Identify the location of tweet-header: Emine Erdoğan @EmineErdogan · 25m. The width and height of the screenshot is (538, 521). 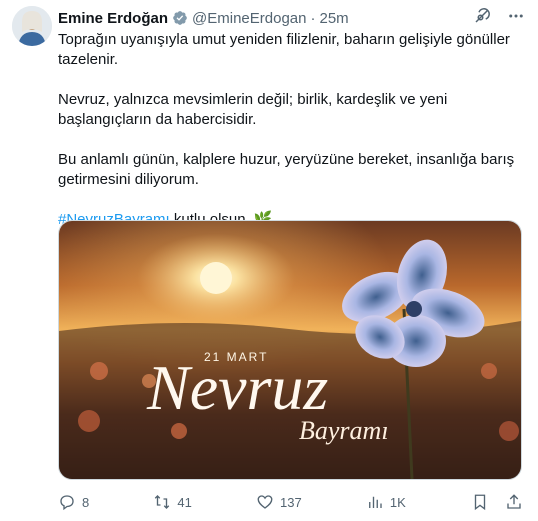
(292, 18).